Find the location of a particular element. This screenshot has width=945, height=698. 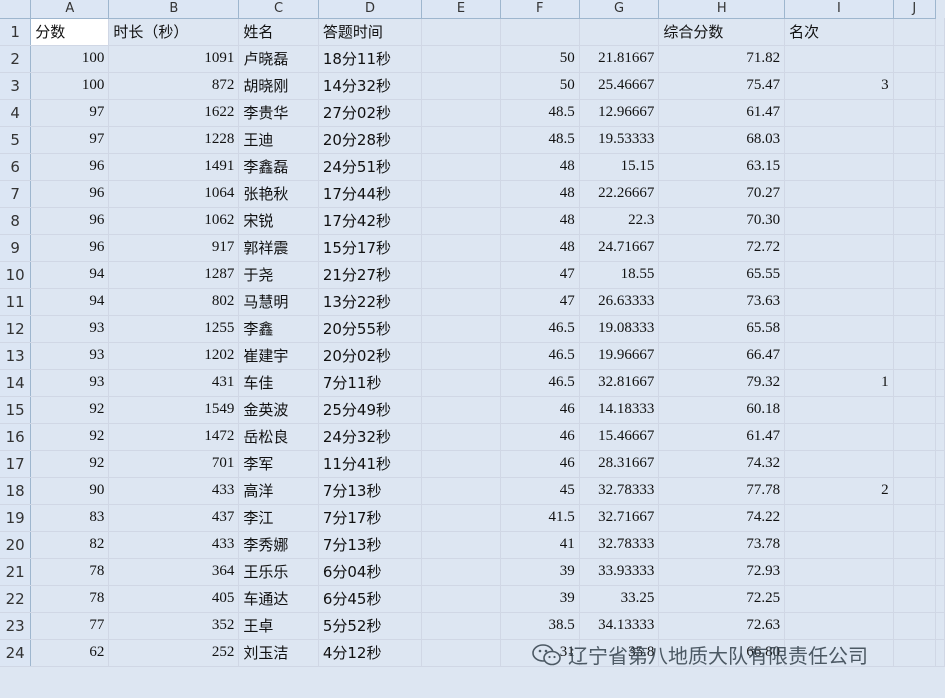

row-header: 19 is located at coordinates (16, 518).